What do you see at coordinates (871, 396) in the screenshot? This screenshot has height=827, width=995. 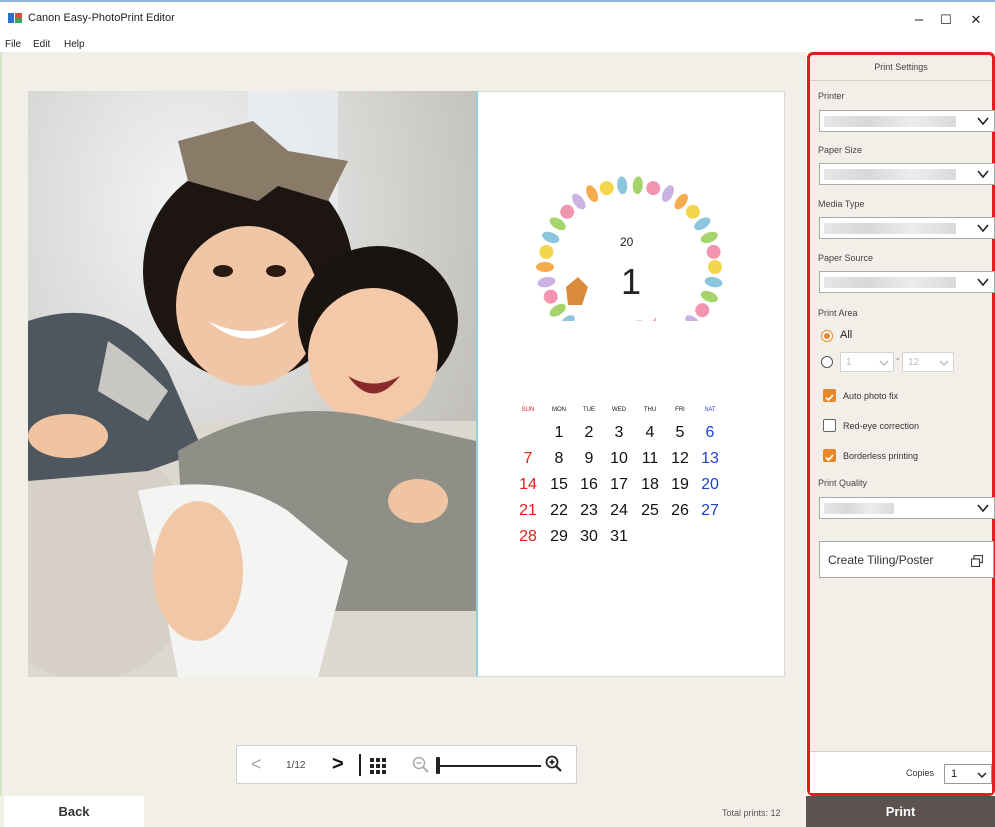 I see `auto-photo-fix-label: Auto photo fix` at bounding box center [871, 396].